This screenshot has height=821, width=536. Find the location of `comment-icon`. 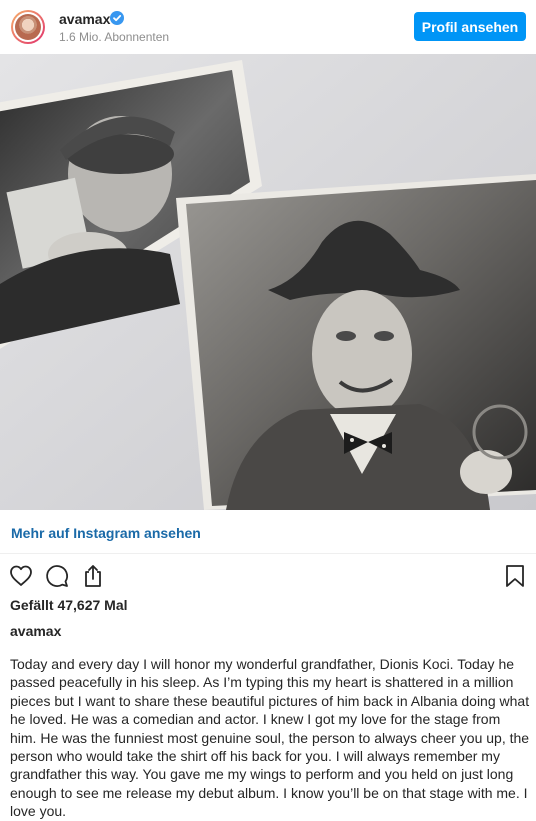

comment-icon is located at coordinates (57, 576).